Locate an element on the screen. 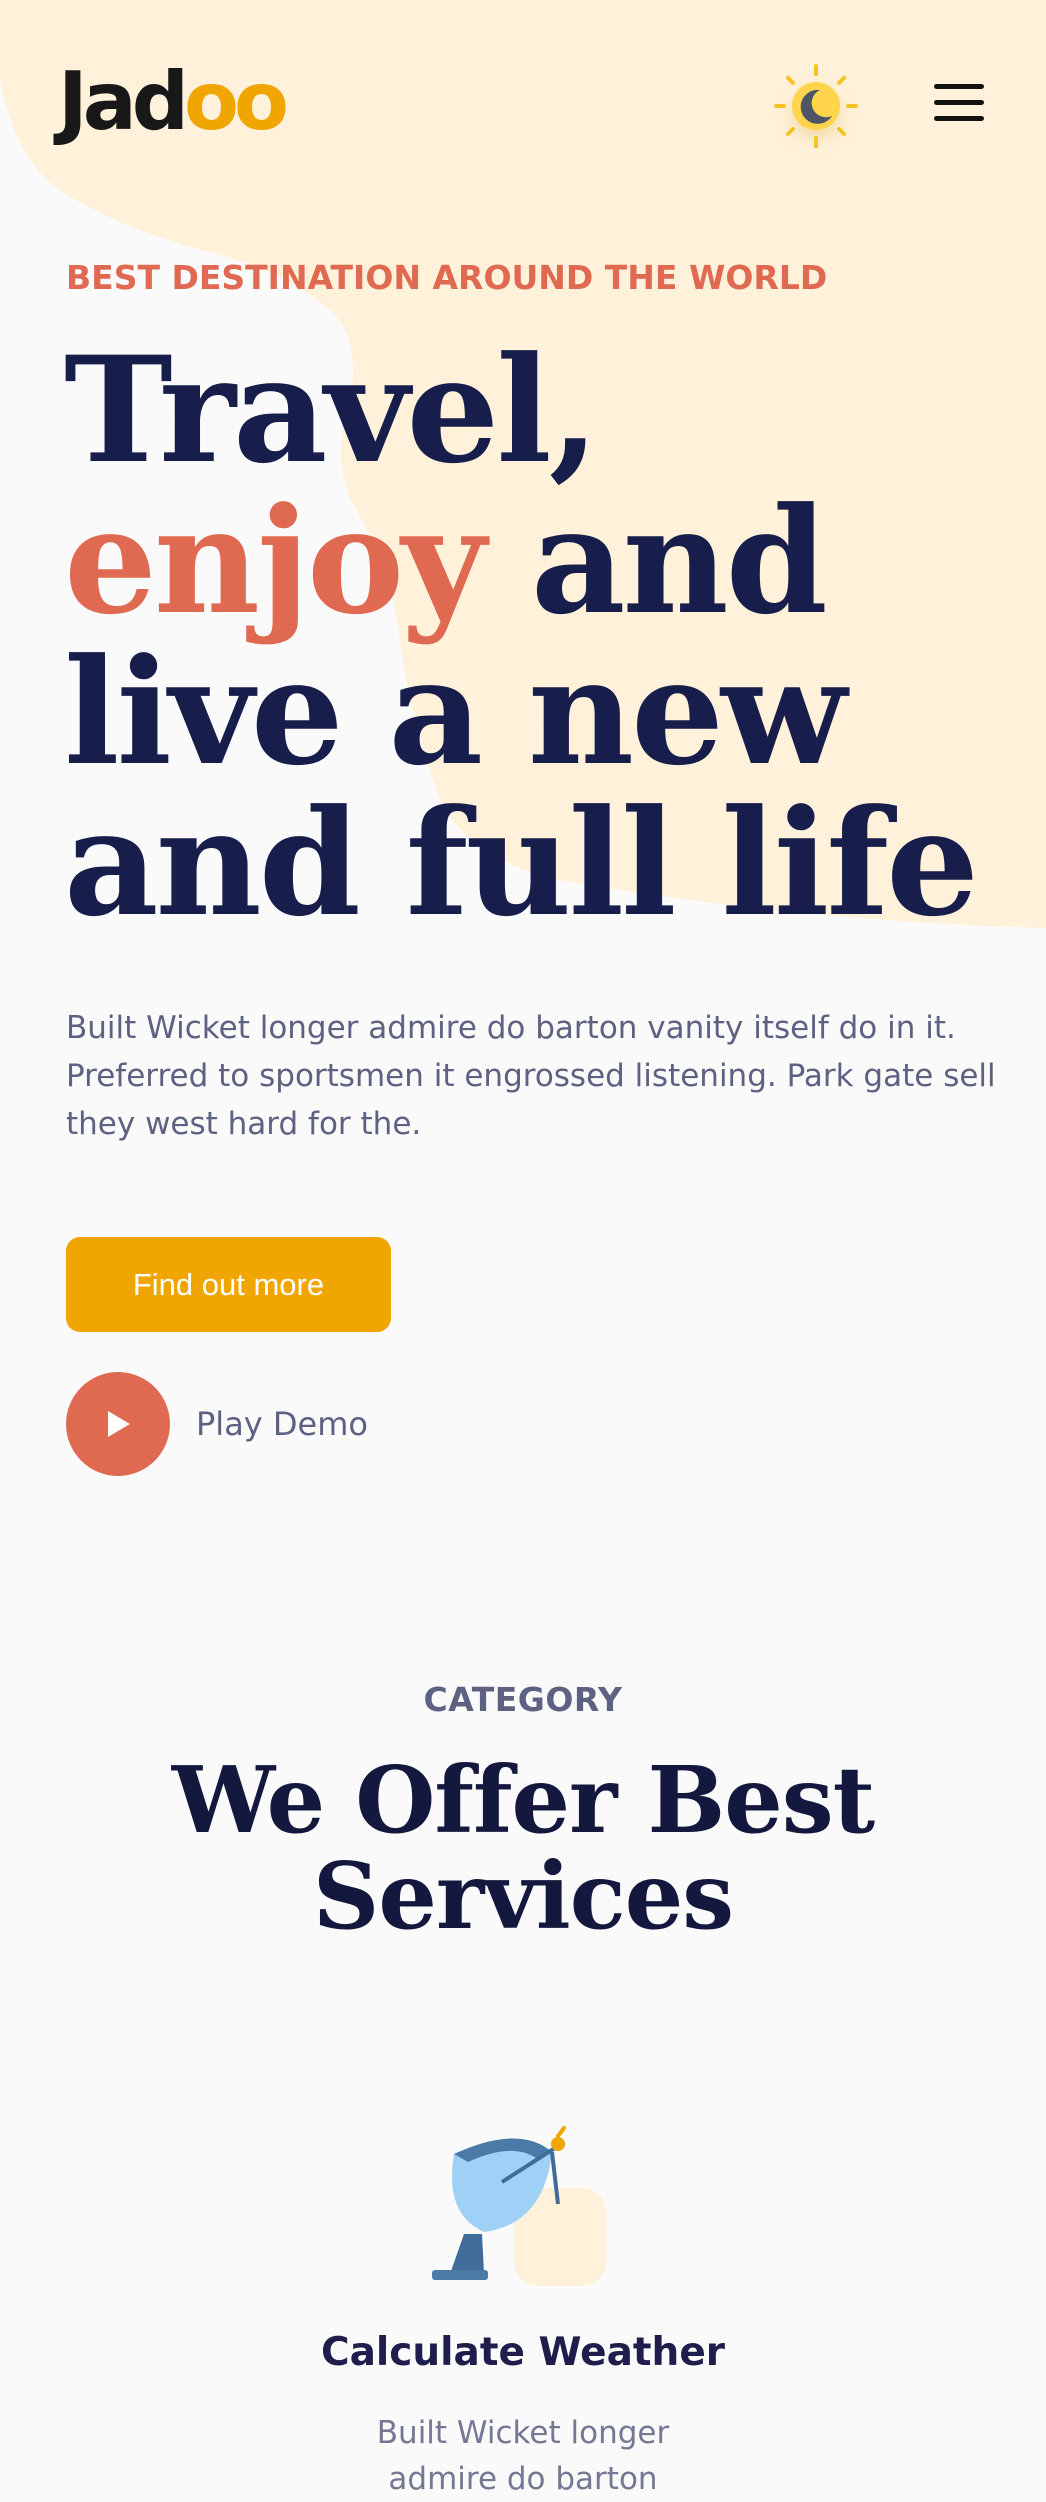 The height and width of the screenshot is (2502, 1046). satellite-dish-icon is located at coordinates (519, 2206).